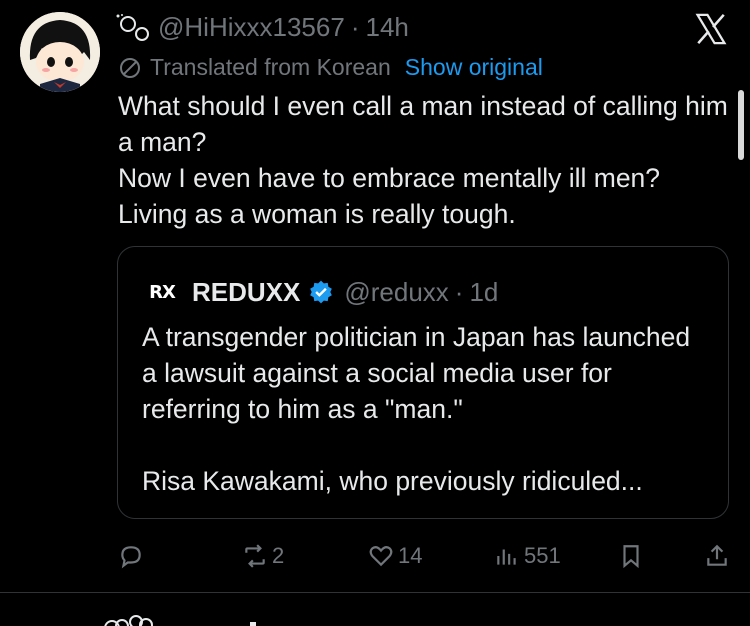 This screenshot has height=626, width=750. I want to click on quoted-handle: @reduxx, so click(396, 292).